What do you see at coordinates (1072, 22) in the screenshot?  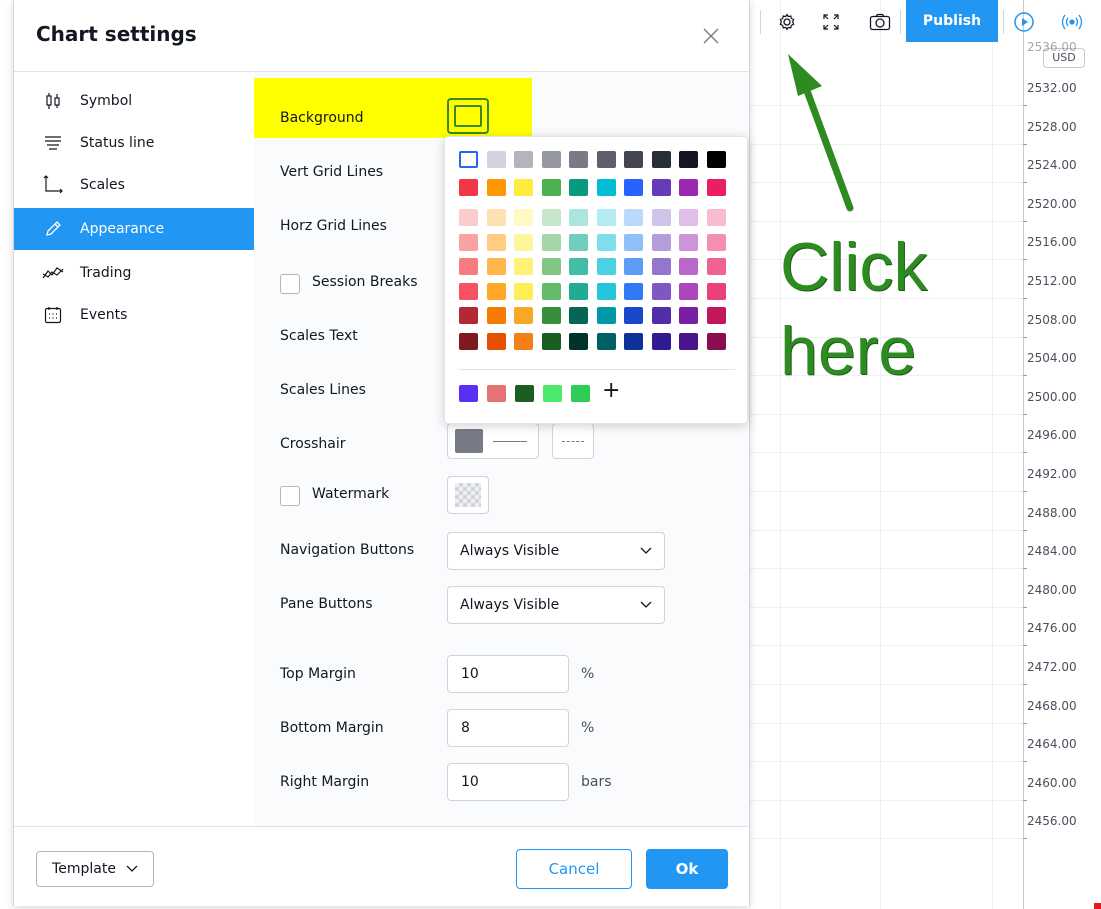 I see `broadcast-icon` at bounding box center [1072, 22].